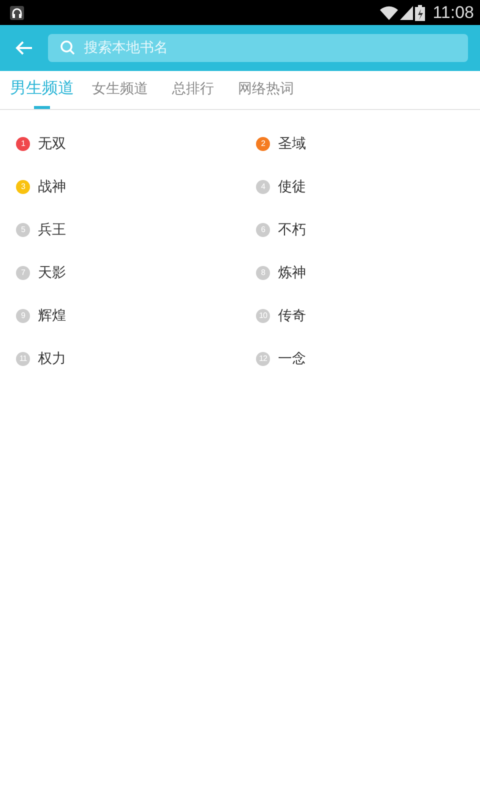 This screenshot has width=480, height=800. What do you see at coordinates (292, 273) in the screenshot?
I see `keyword-link: 炼神` at bounding box center [292, 273].